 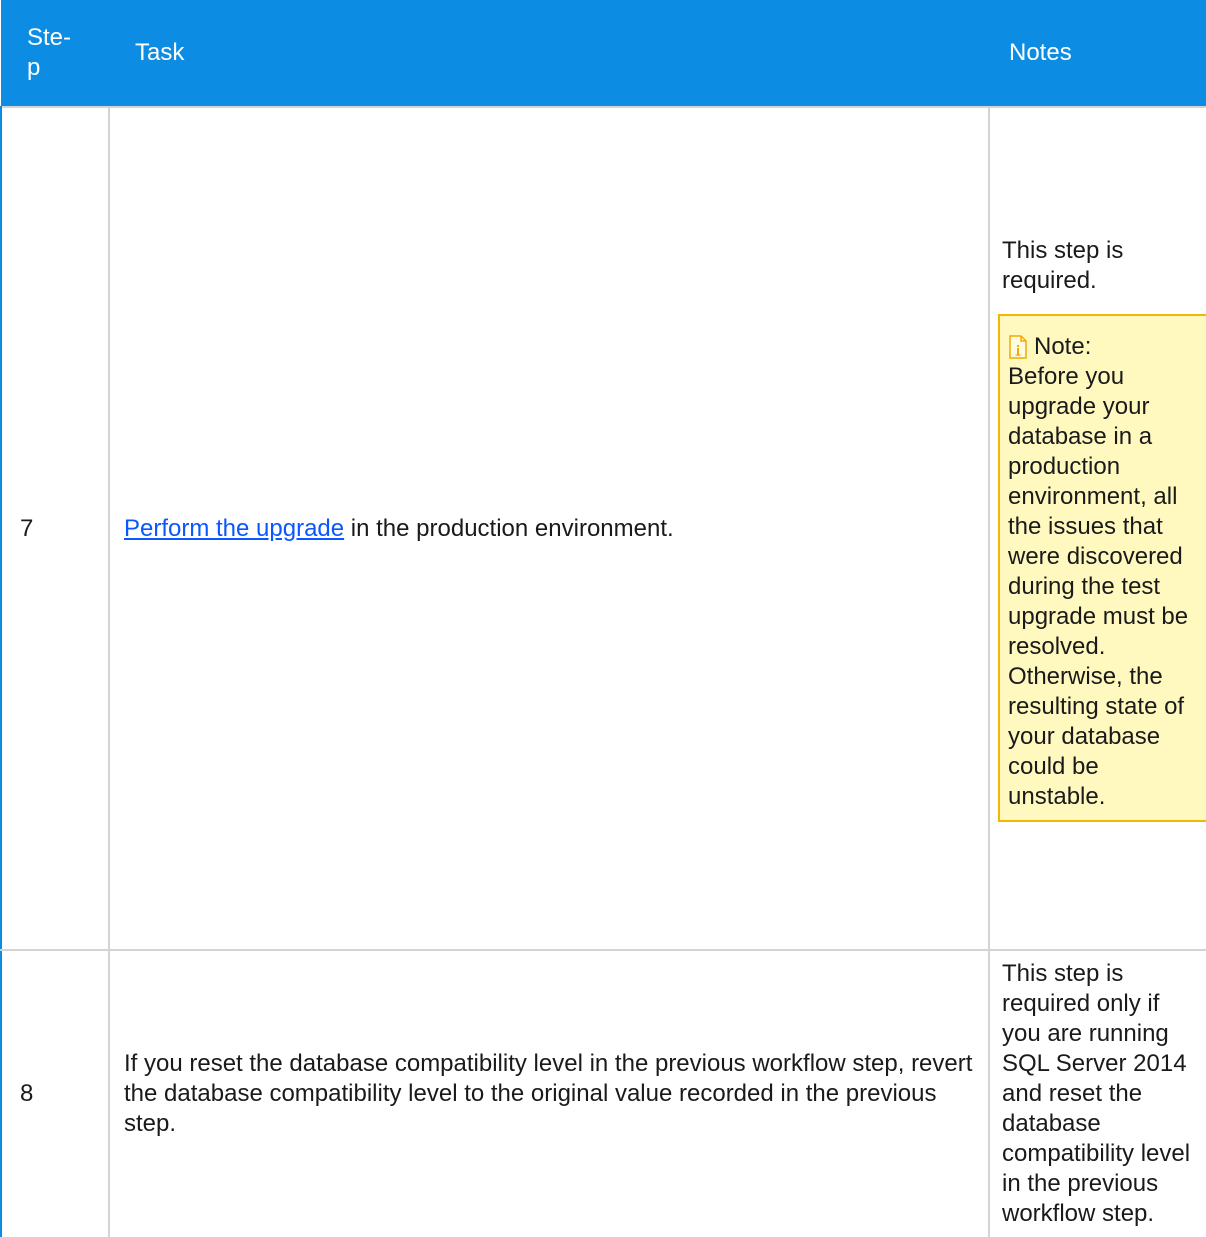 What do you see at coordinates (1104, 347) in the screenshot?
I see `note-heading: Note:` at bounding box center [1104, 347].